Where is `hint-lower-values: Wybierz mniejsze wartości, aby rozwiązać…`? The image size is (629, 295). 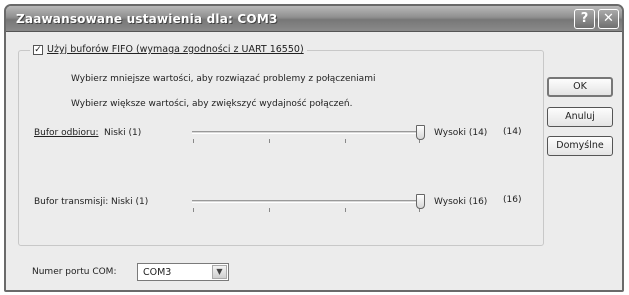
hint-lower-values: Wybierz mniejsze wartości, aby rozwiązać… is located at coordinates (223, 79).